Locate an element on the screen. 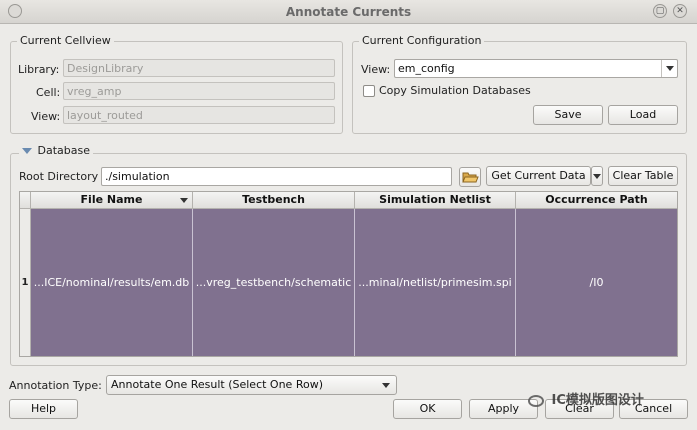  table-cell-file-name: ...ICE/nominal/results/em.db is located at coordinates (112, 282).